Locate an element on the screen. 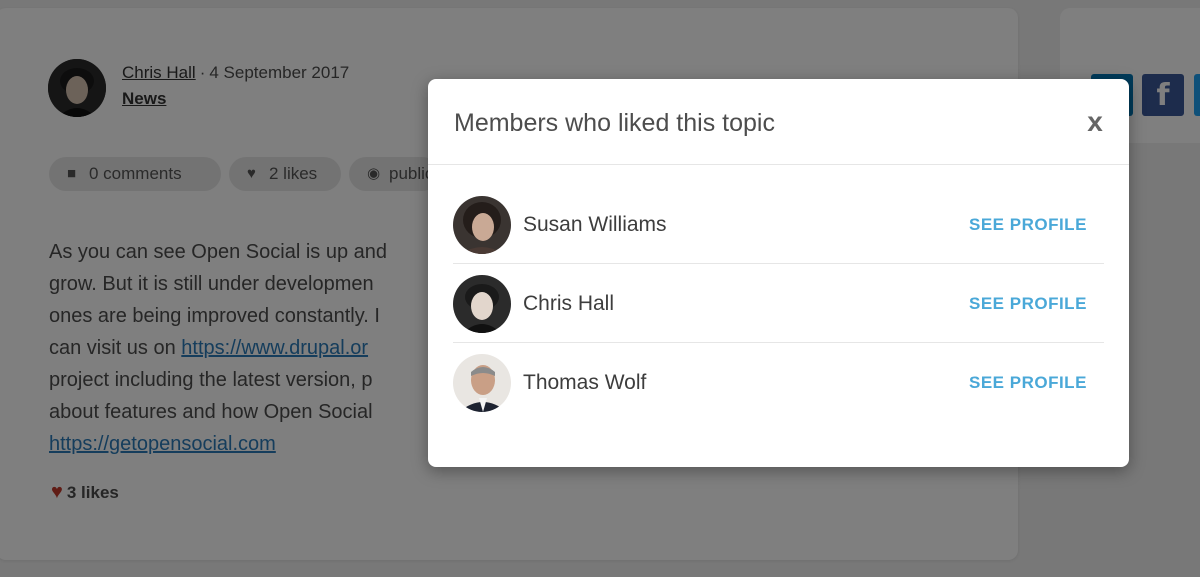 Image resolution: width=1200 pixels, height=577 pixels. member-name: Chris Hall is located at coordinates (569, 303).